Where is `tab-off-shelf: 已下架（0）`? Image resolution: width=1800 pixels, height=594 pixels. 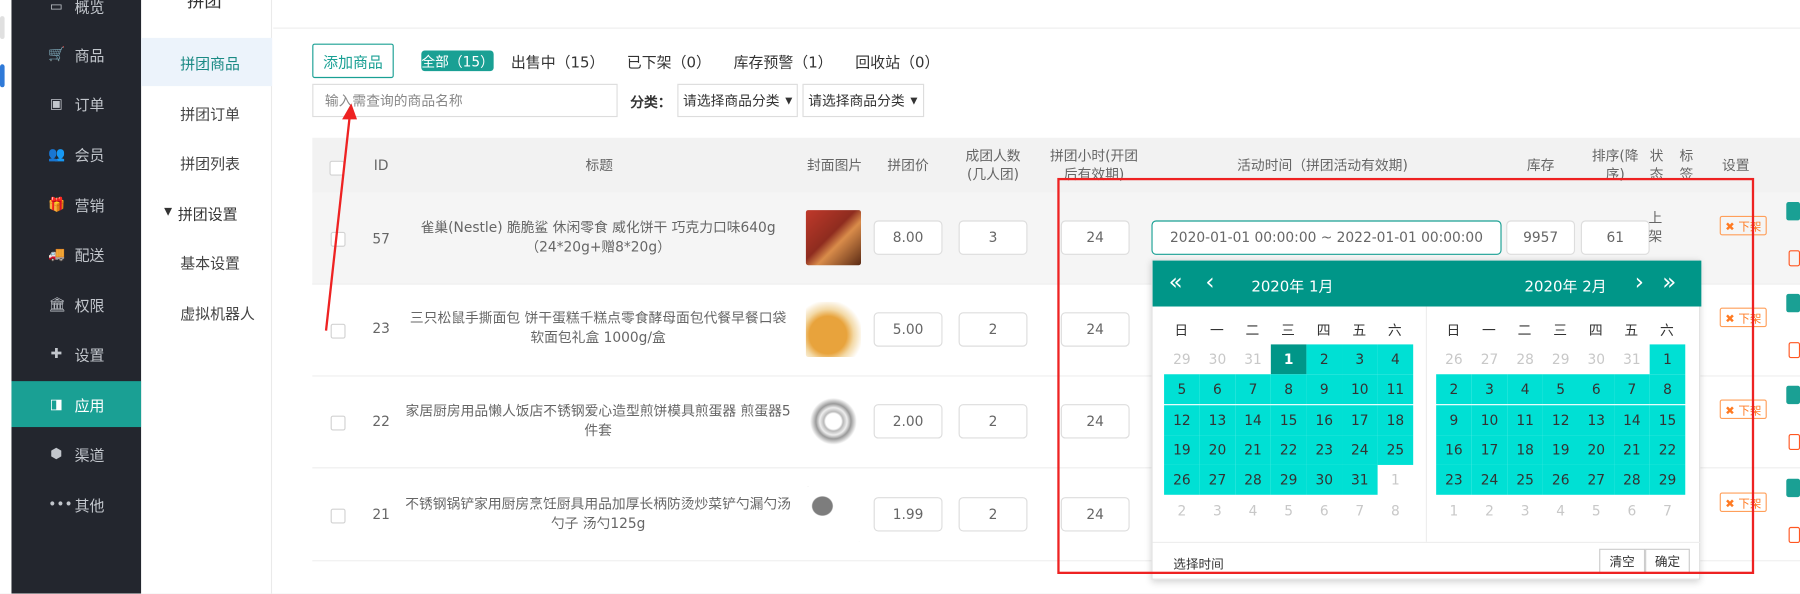 tab-off-shelf: 已下架（0） is located at coordinates (669, 61).